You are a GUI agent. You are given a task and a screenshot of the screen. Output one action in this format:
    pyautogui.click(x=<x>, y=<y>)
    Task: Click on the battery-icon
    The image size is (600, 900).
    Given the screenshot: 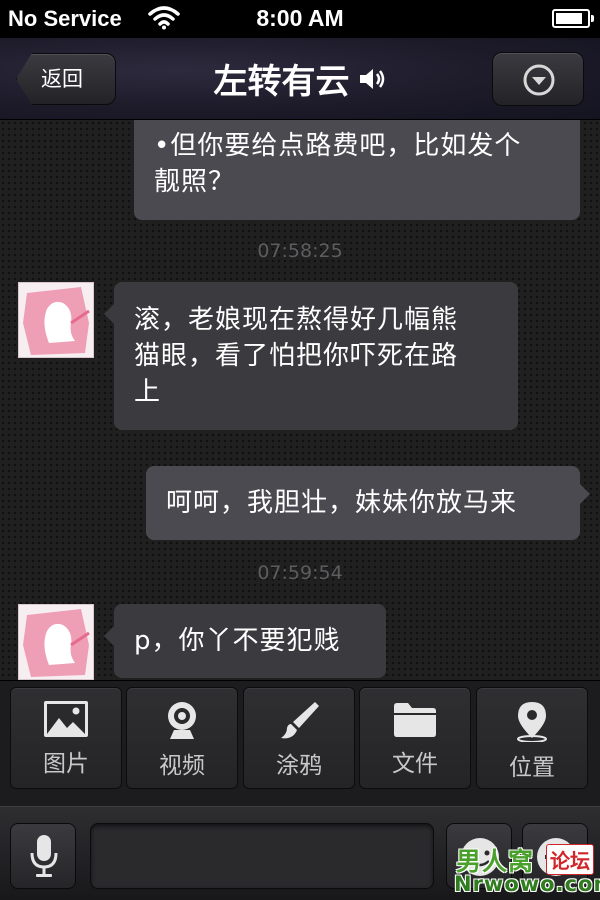 What is the action you would take?
    pyautogui.click(x=573, y=18)
    